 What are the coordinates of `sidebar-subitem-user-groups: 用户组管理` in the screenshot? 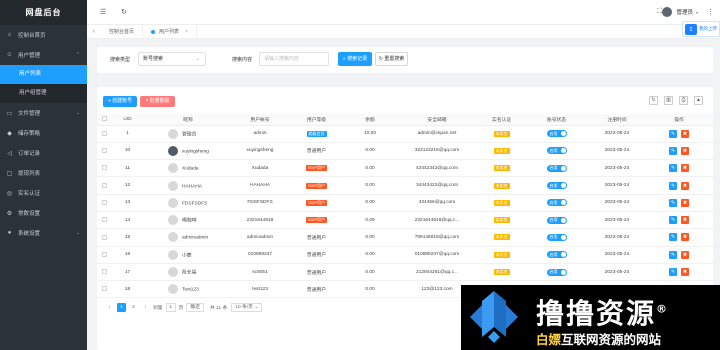 It's located at (43, 93).